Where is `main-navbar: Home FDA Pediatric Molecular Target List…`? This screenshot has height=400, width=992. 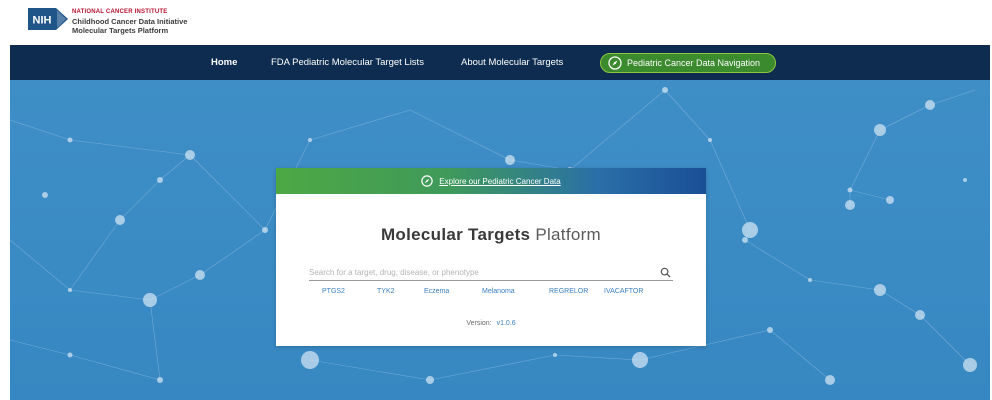
main-navbar: Home FDA Pediatric Molecular Target List… is located at coordinates (500, 62).